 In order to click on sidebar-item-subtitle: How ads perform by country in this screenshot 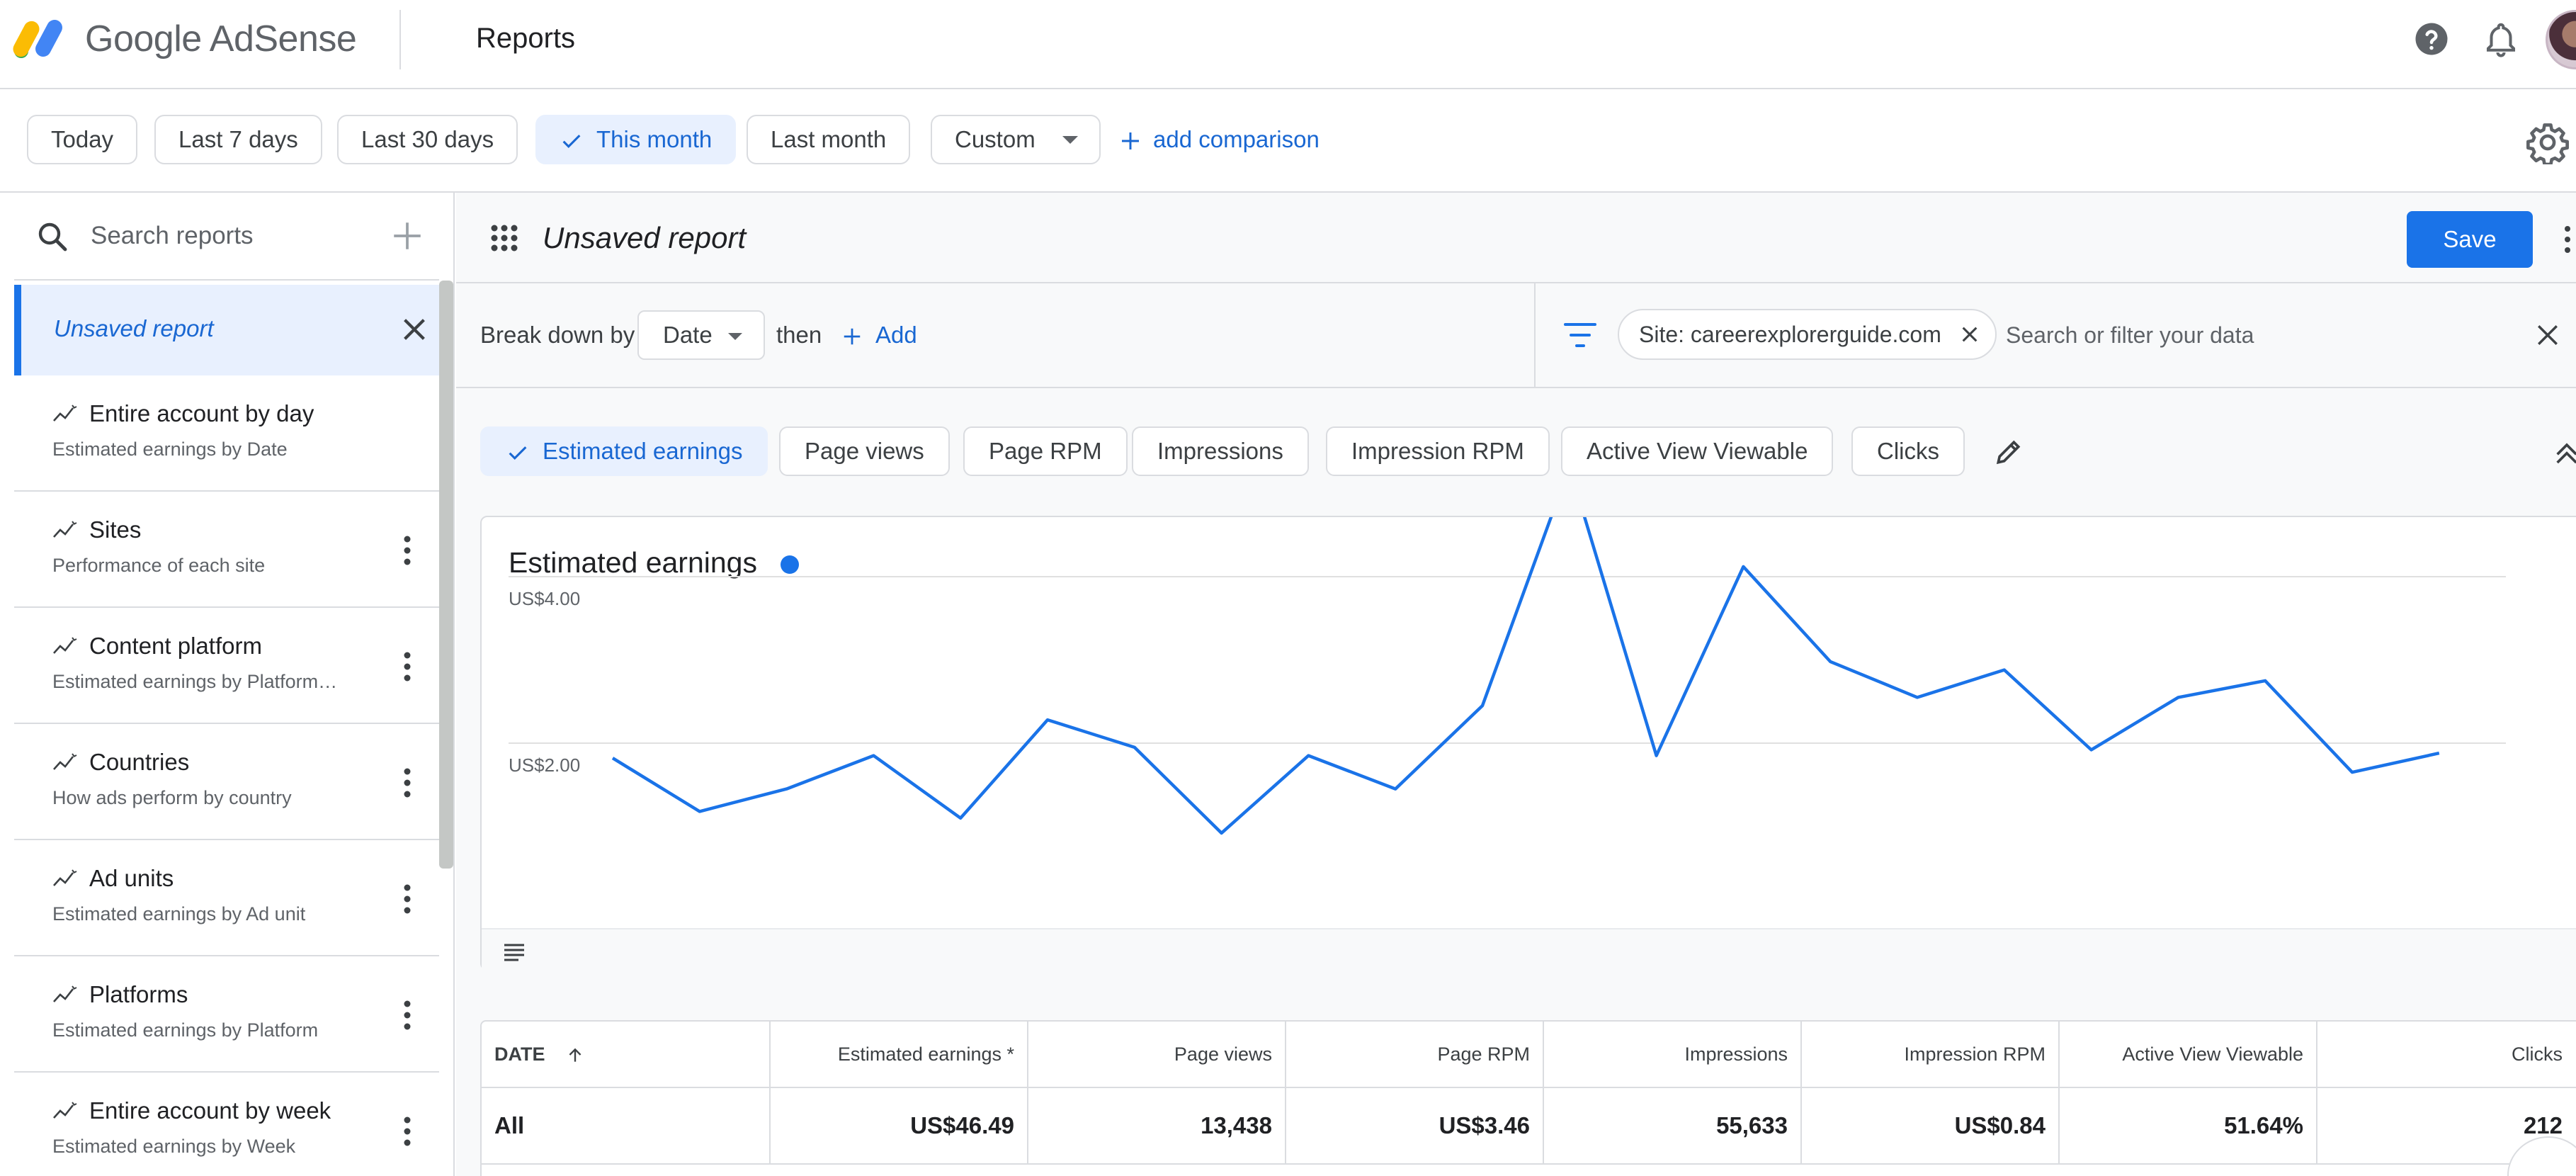, I will do `click(172, 797)`.